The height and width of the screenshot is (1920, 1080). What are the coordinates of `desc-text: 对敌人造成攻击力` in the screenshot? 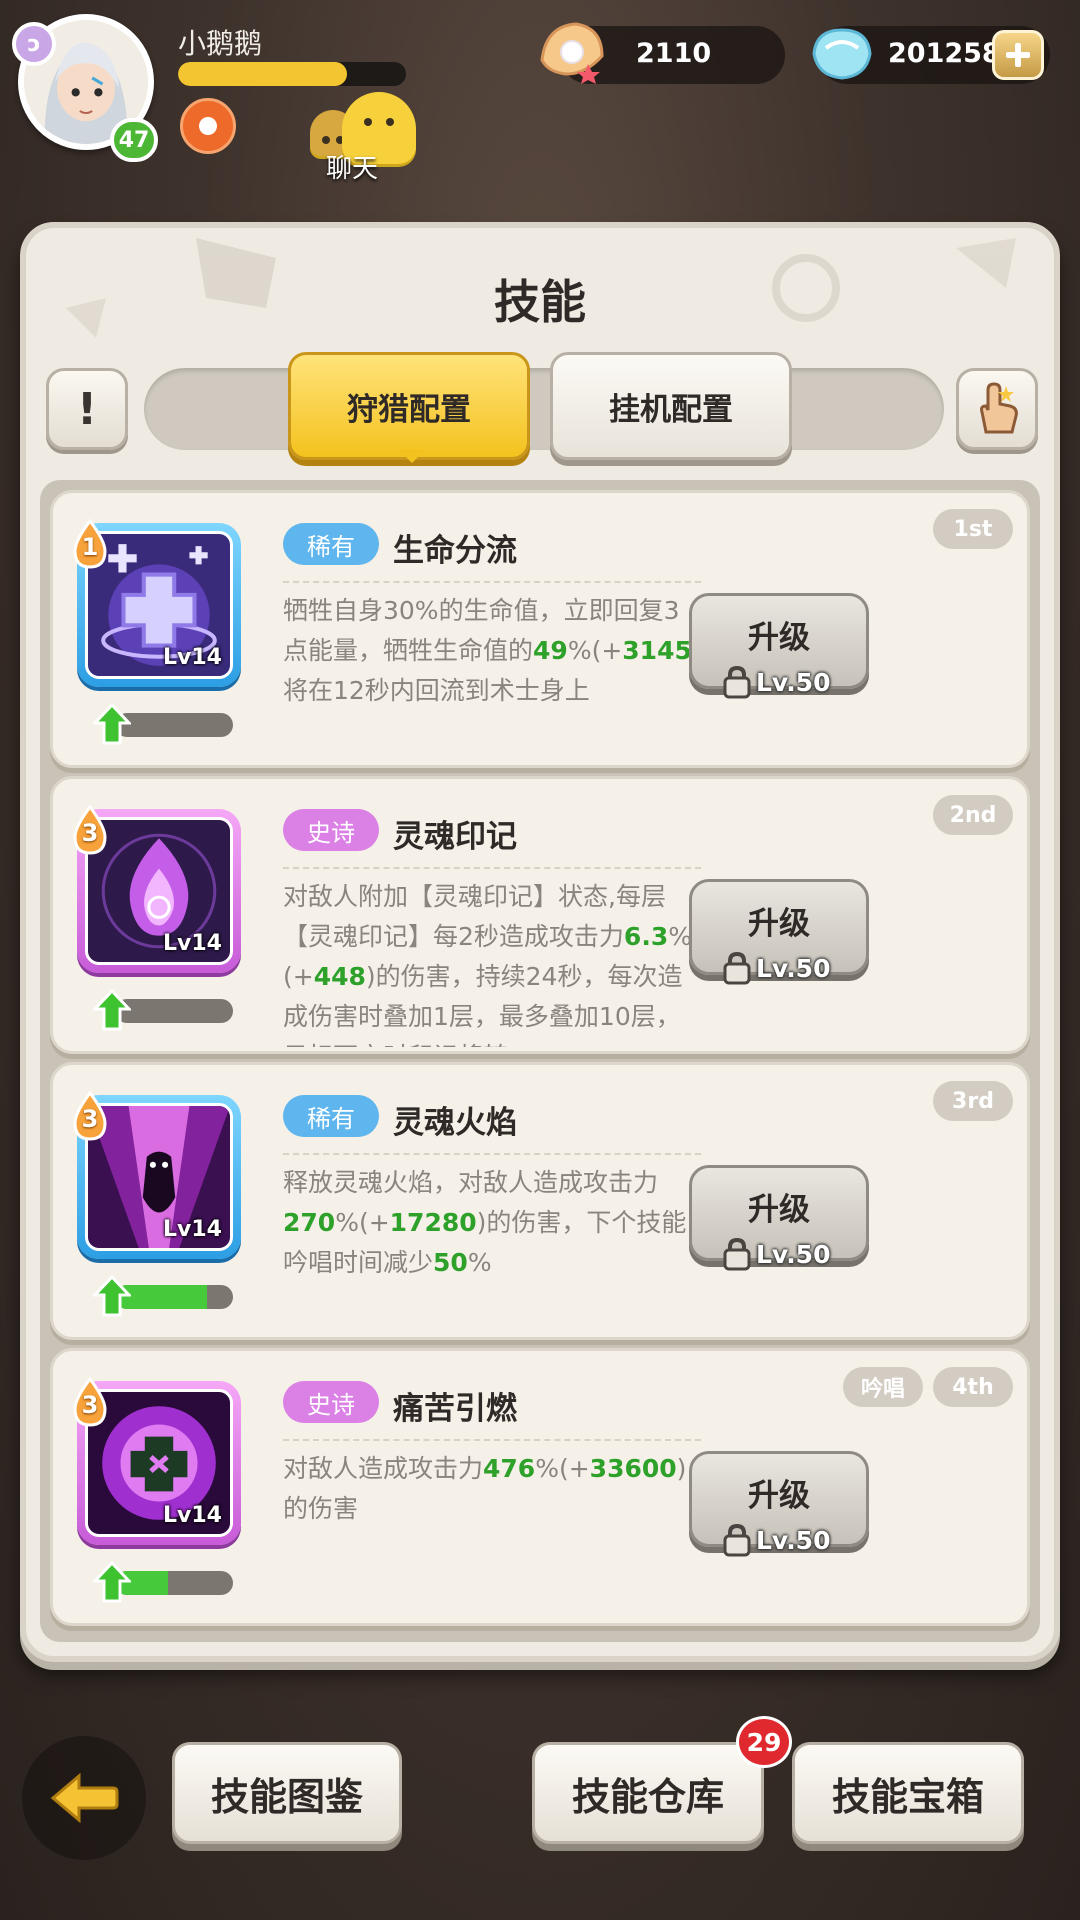 It's located at (383, 1468).